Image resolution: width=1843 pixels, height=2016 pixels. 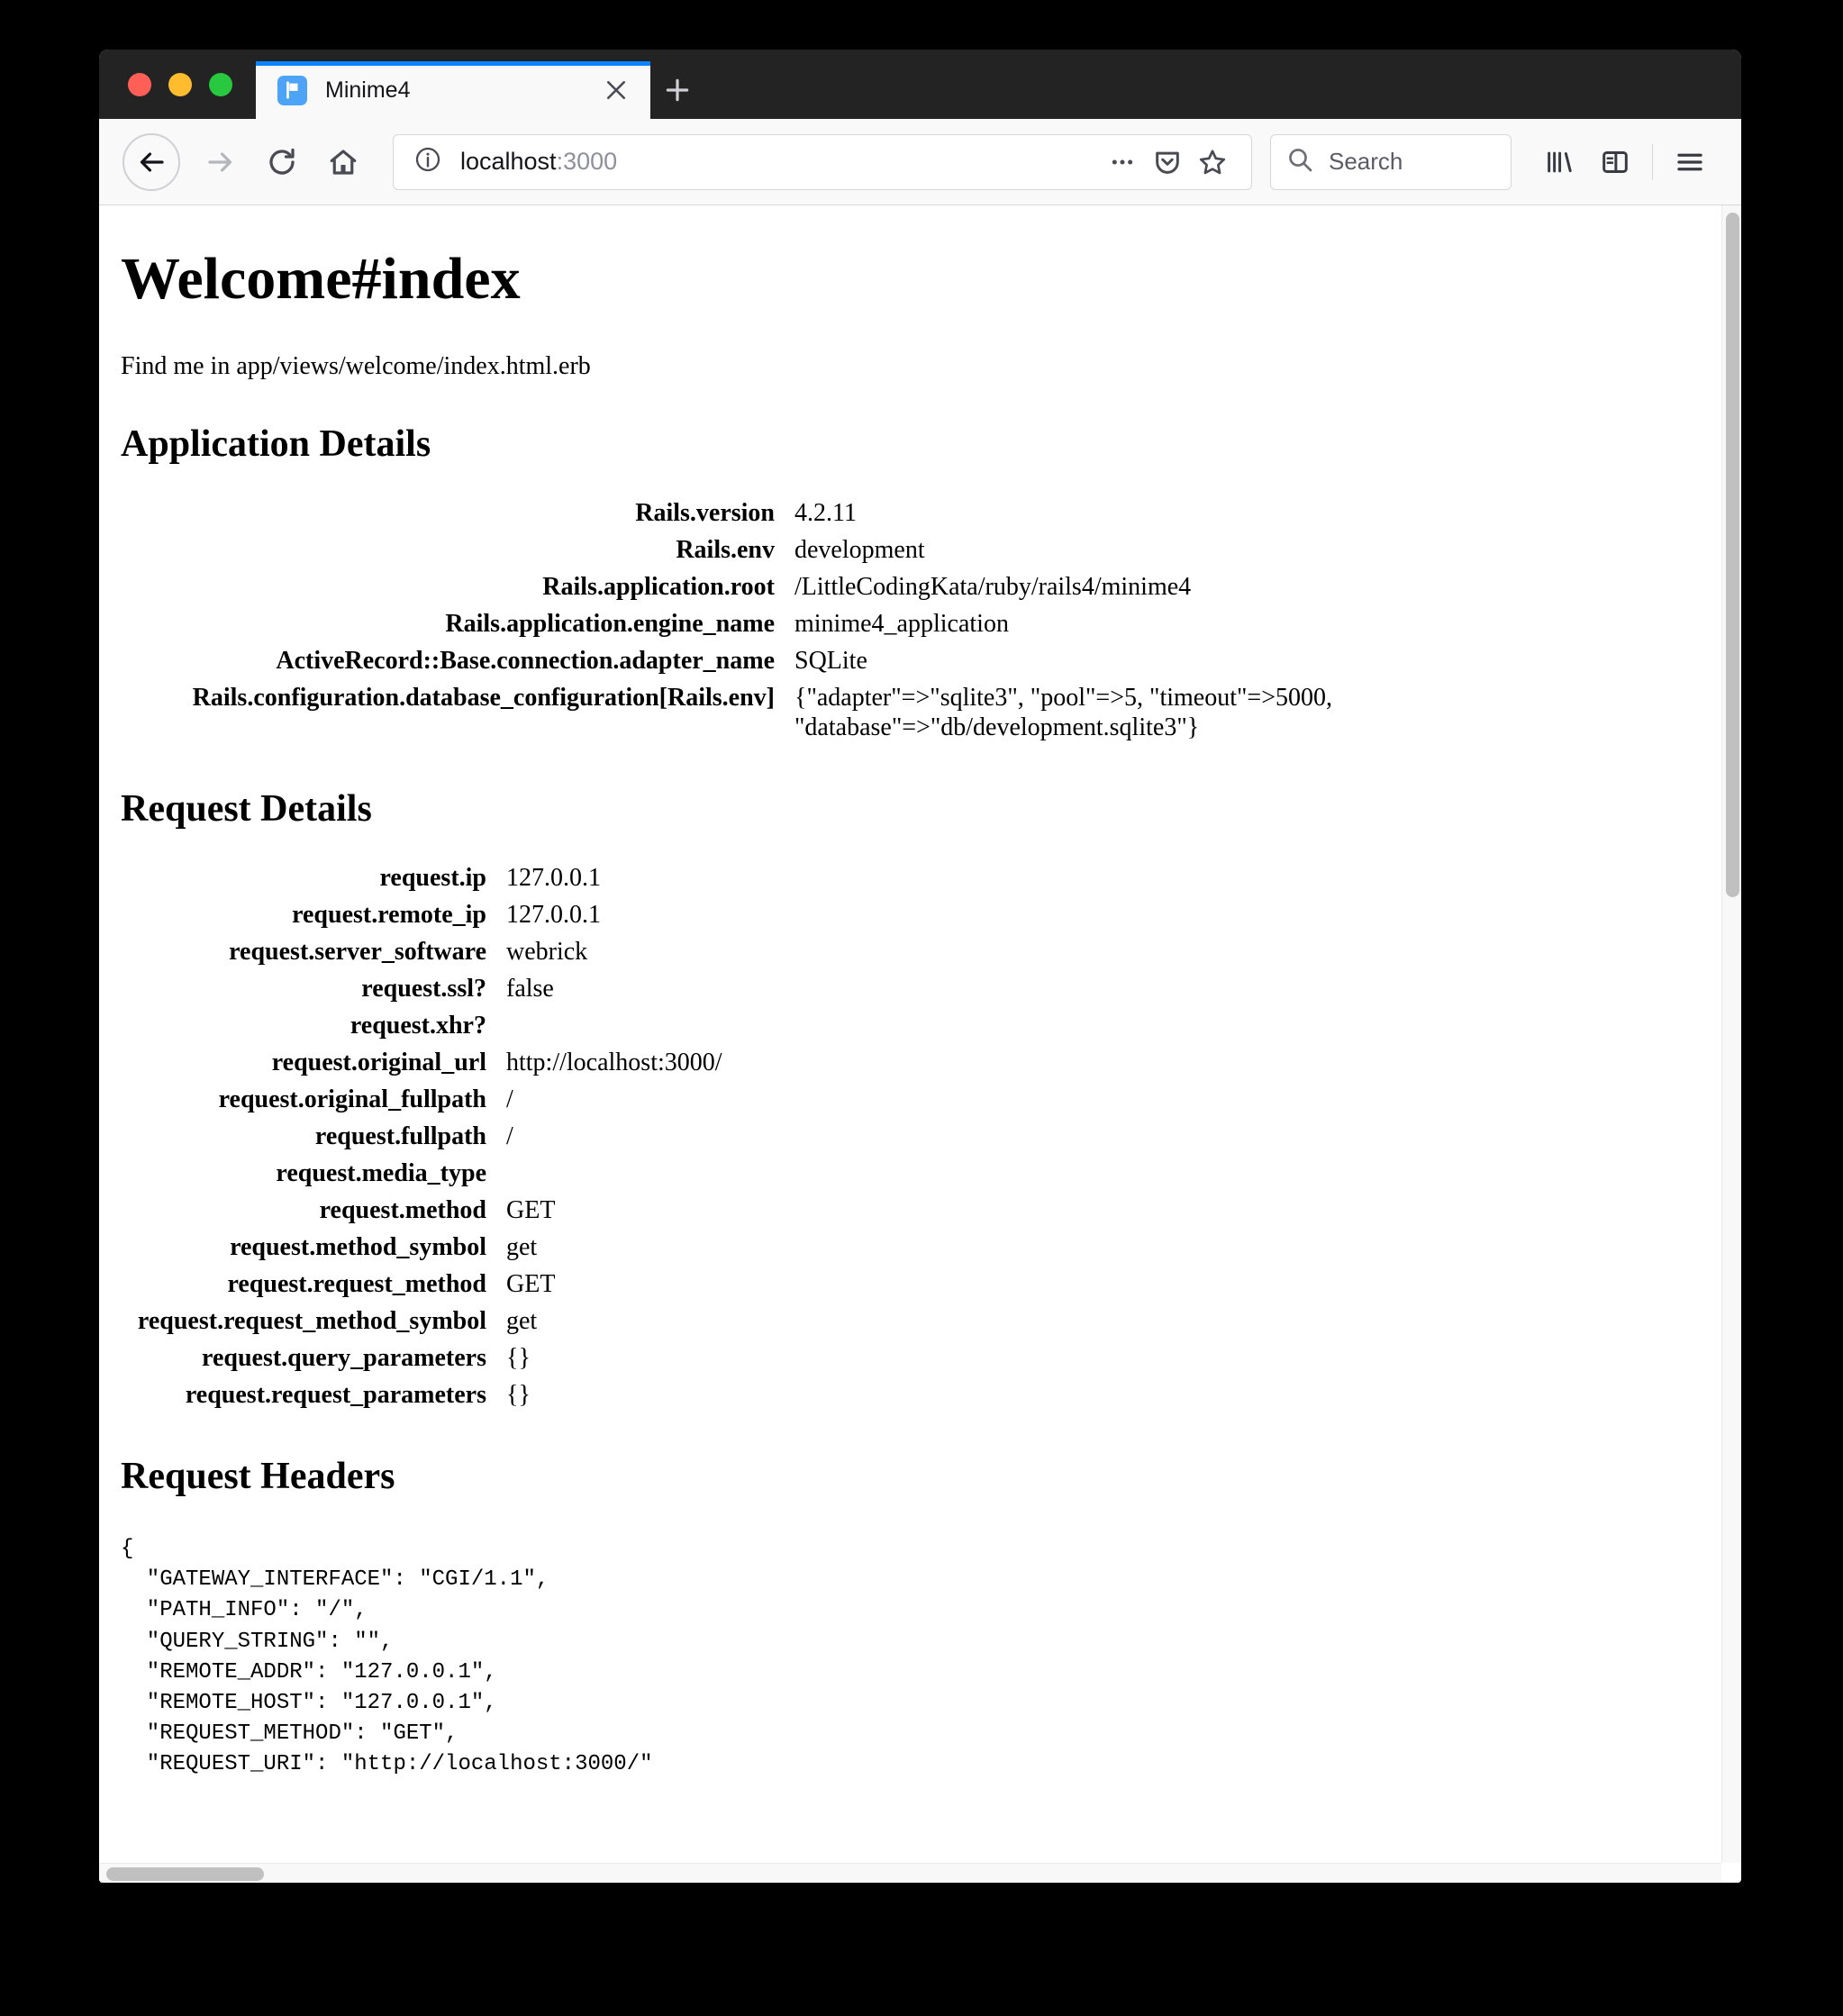 I want to click on close-window-button, so click(x=139, y=84).